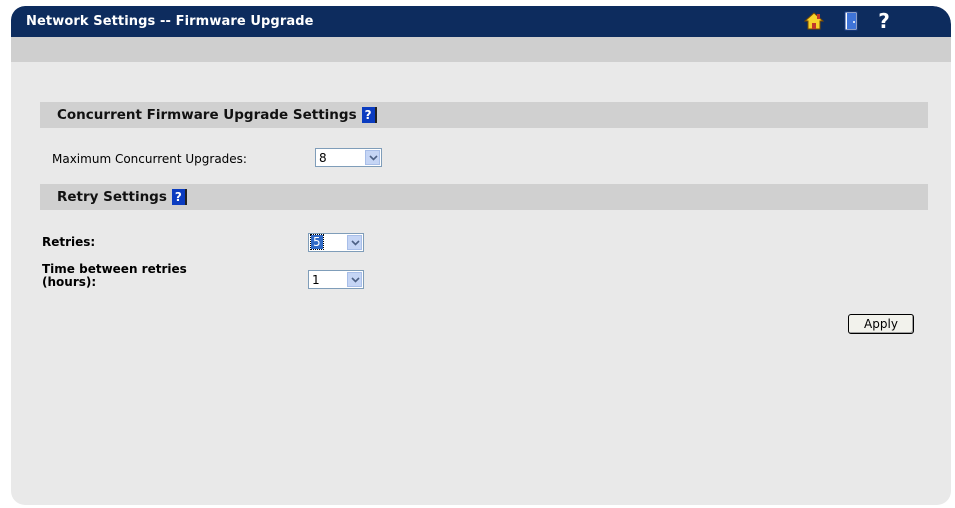  Describe the element at coordinates (851, 21) in the screenshot. I see `door-icon` at that location.